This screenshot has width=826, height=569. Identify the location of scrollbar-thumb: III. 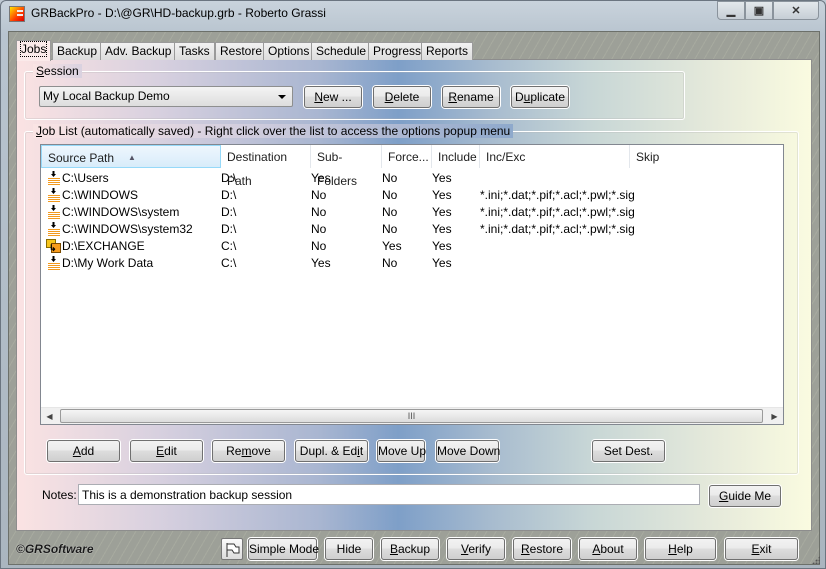
(411, 416).